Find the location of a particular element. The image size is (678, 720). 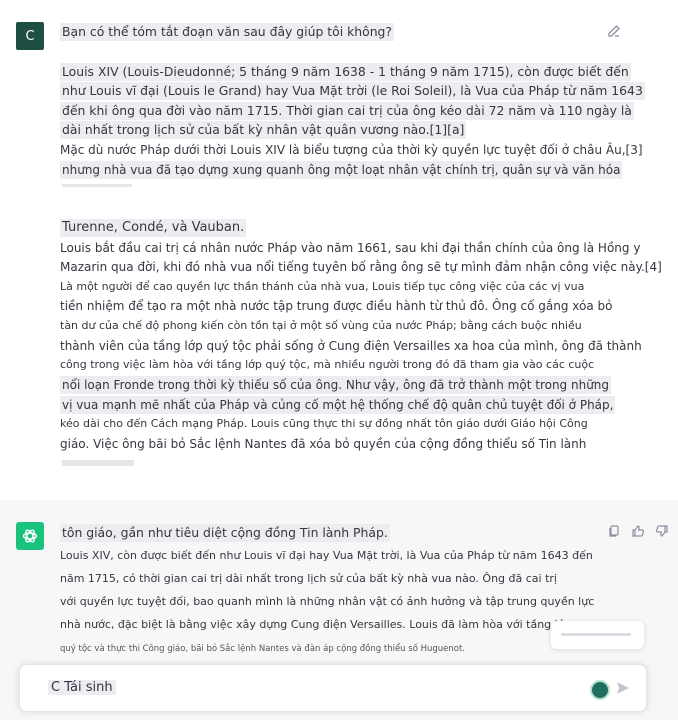

popup-overlay is located at coordinates (597, 635).